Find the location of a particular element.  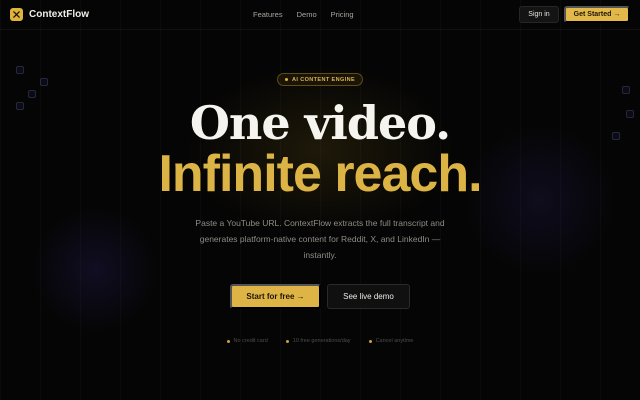

perk-label: Cancel anytime is located at coordinates (394, 341).